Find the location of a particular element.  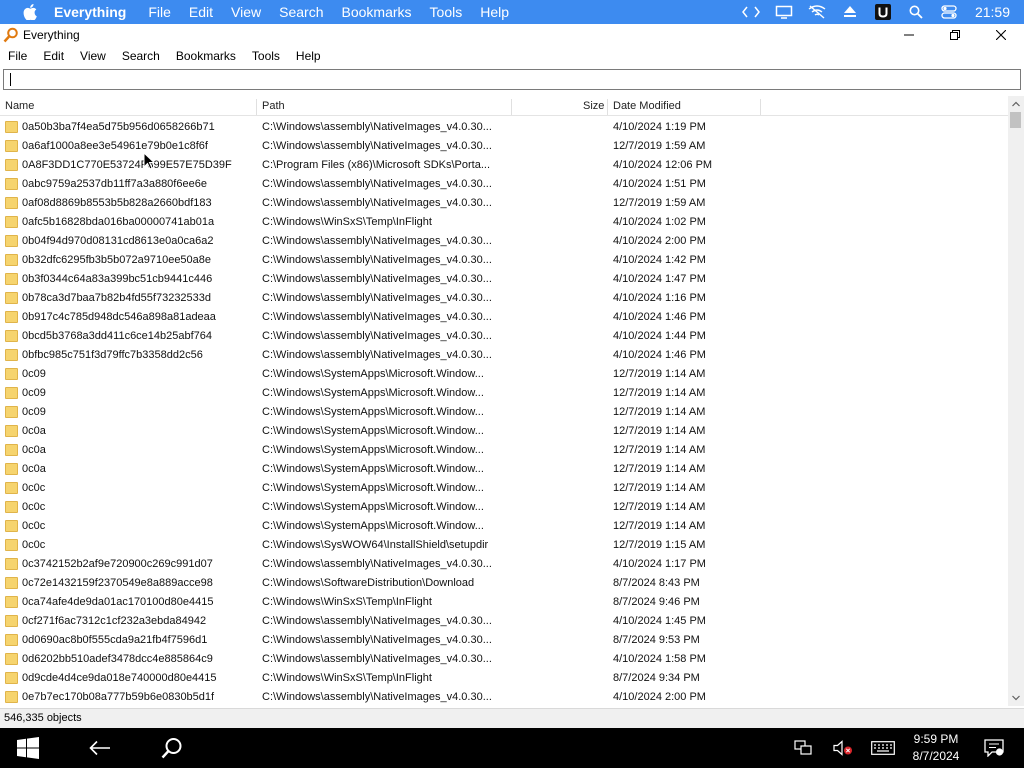

taskbar: 9:59 PM 8/7/2024 is located at coordinates (512, 748).